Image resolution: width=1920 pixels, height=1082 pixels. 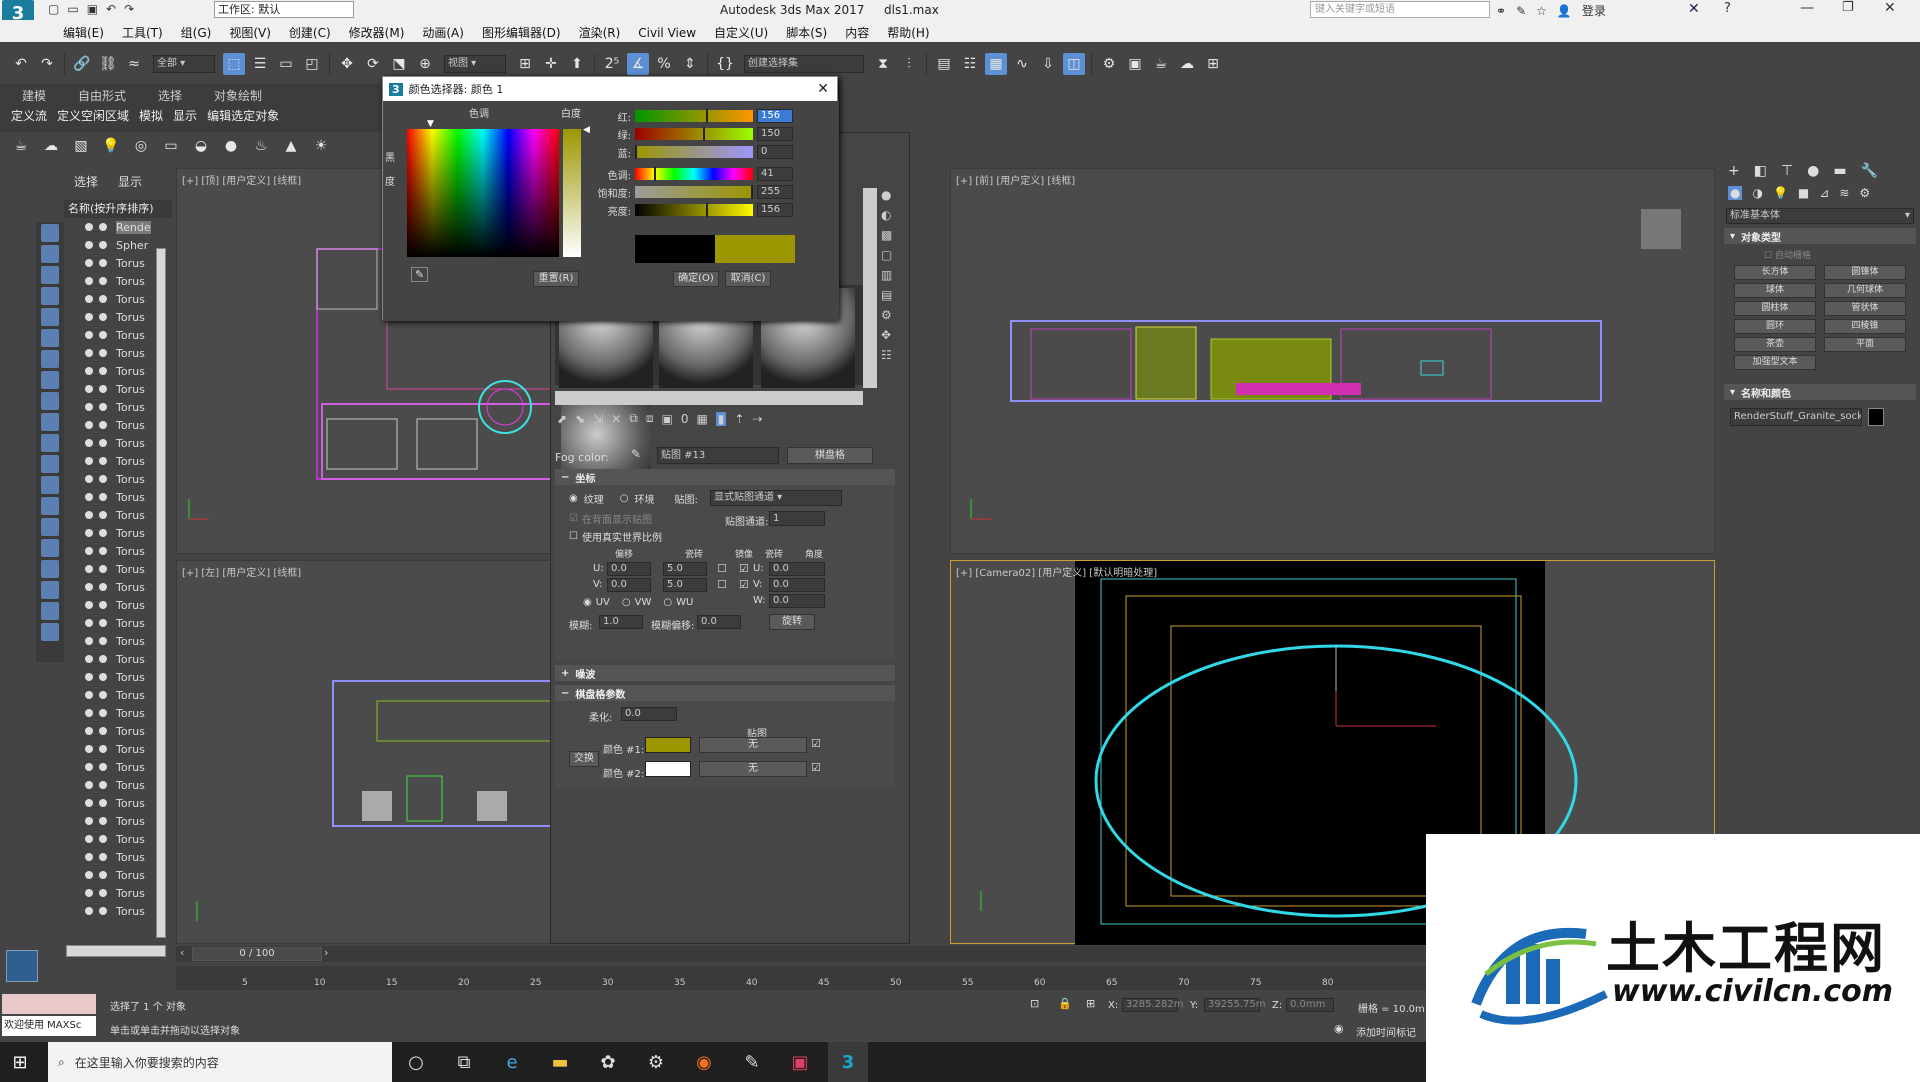 What do you see at coordinates (377, 32) in the screenshot?
I see `menu-item: 修改器(M)` at bounding box center [377, 32].